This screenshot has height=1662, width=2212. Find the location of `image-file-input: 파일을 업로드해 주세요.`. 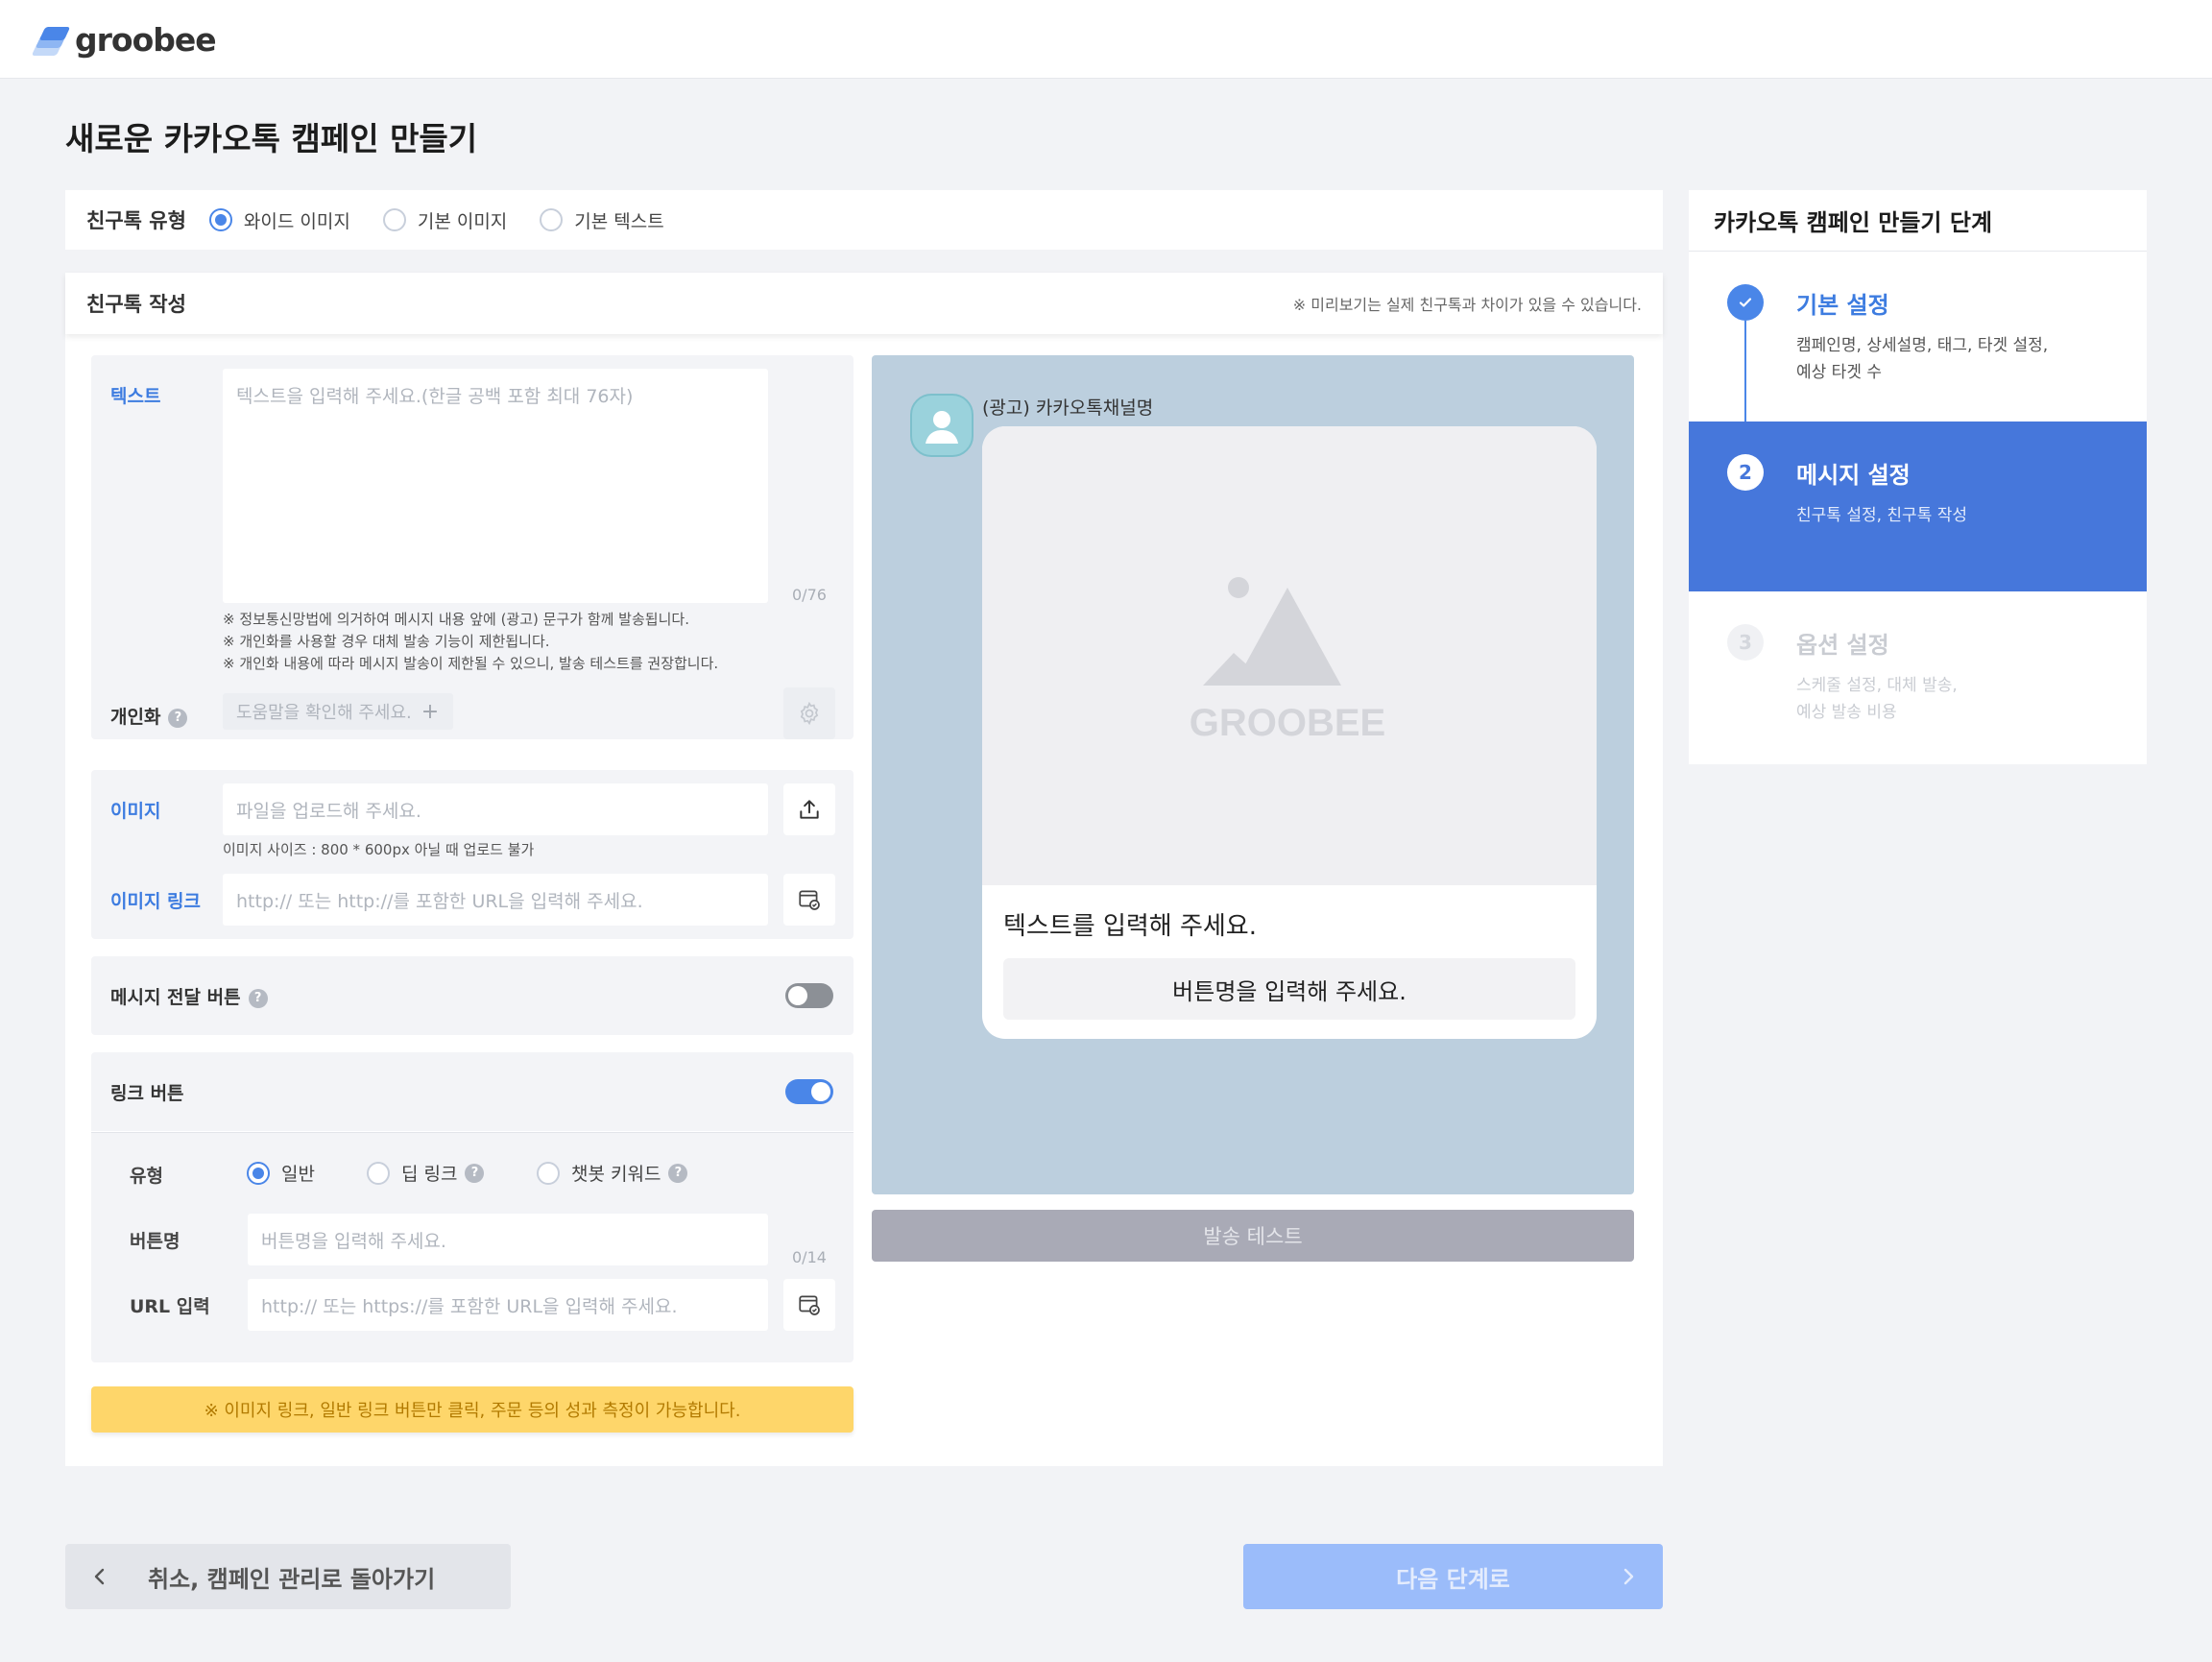

image-file-input: 파일을 업로드해 주세요. is located at coordinates (495, 809).